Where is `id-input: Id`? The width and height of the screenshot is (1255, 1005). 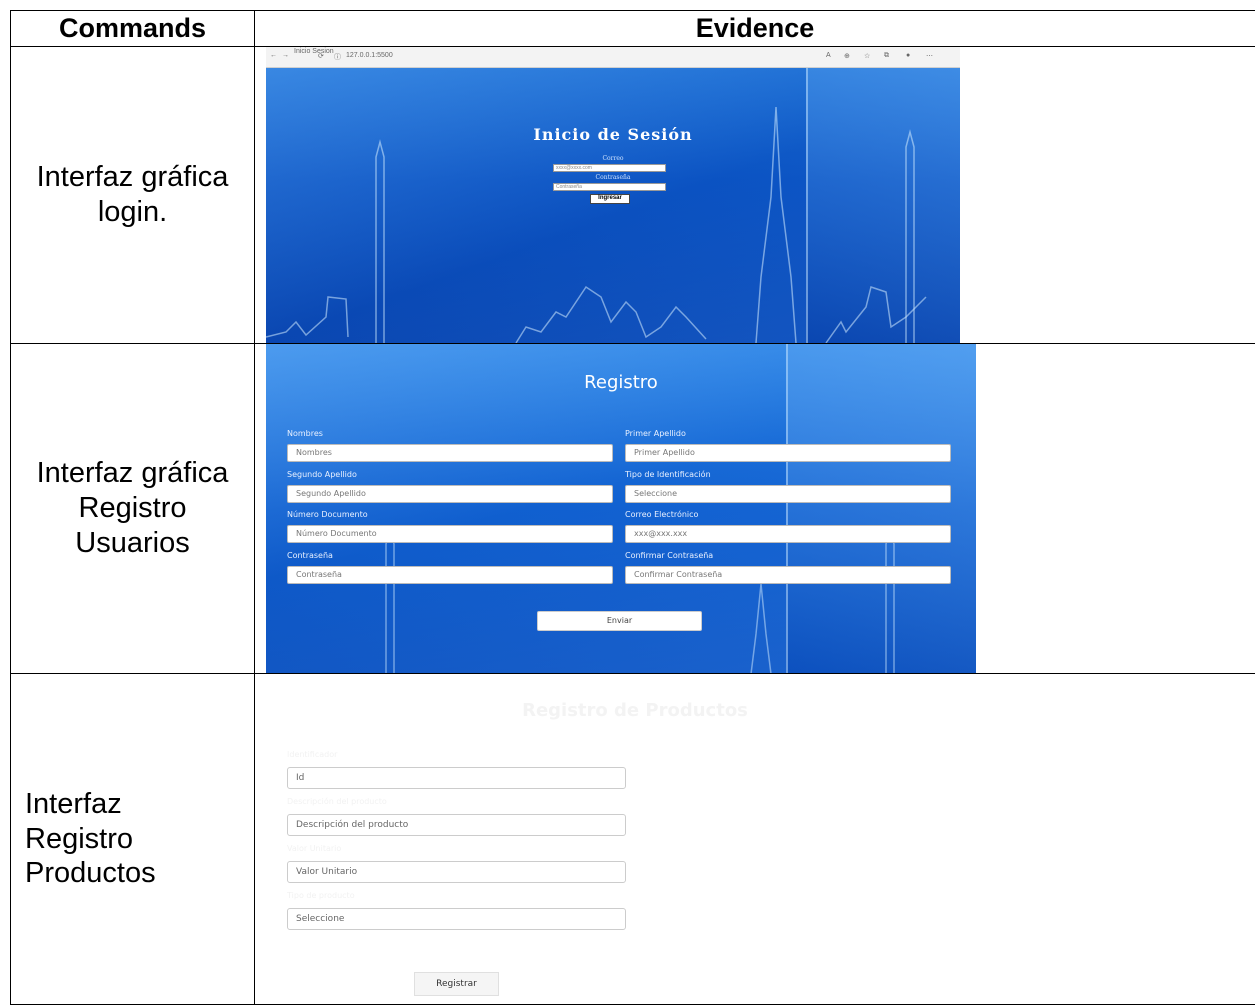
id-input: Id is located at coordinates (456, 778).